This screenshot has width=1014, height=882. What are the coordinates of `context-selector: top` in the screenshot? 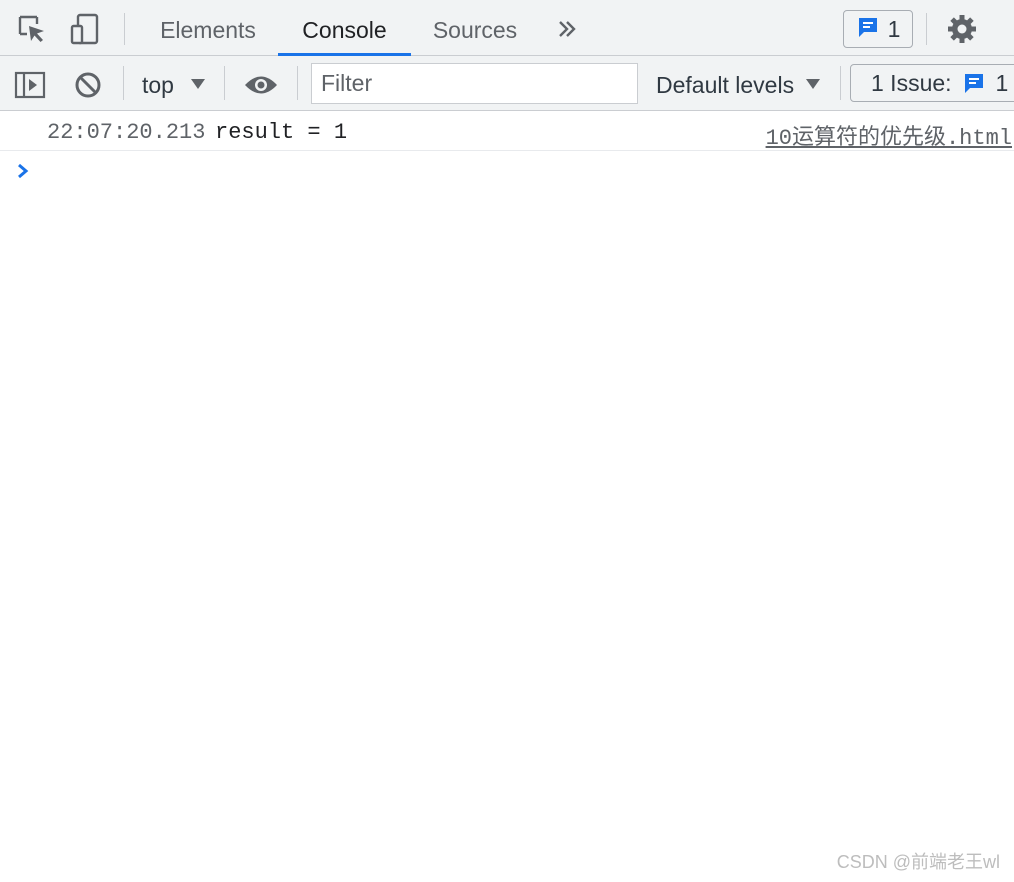 It's located at (176, 85).